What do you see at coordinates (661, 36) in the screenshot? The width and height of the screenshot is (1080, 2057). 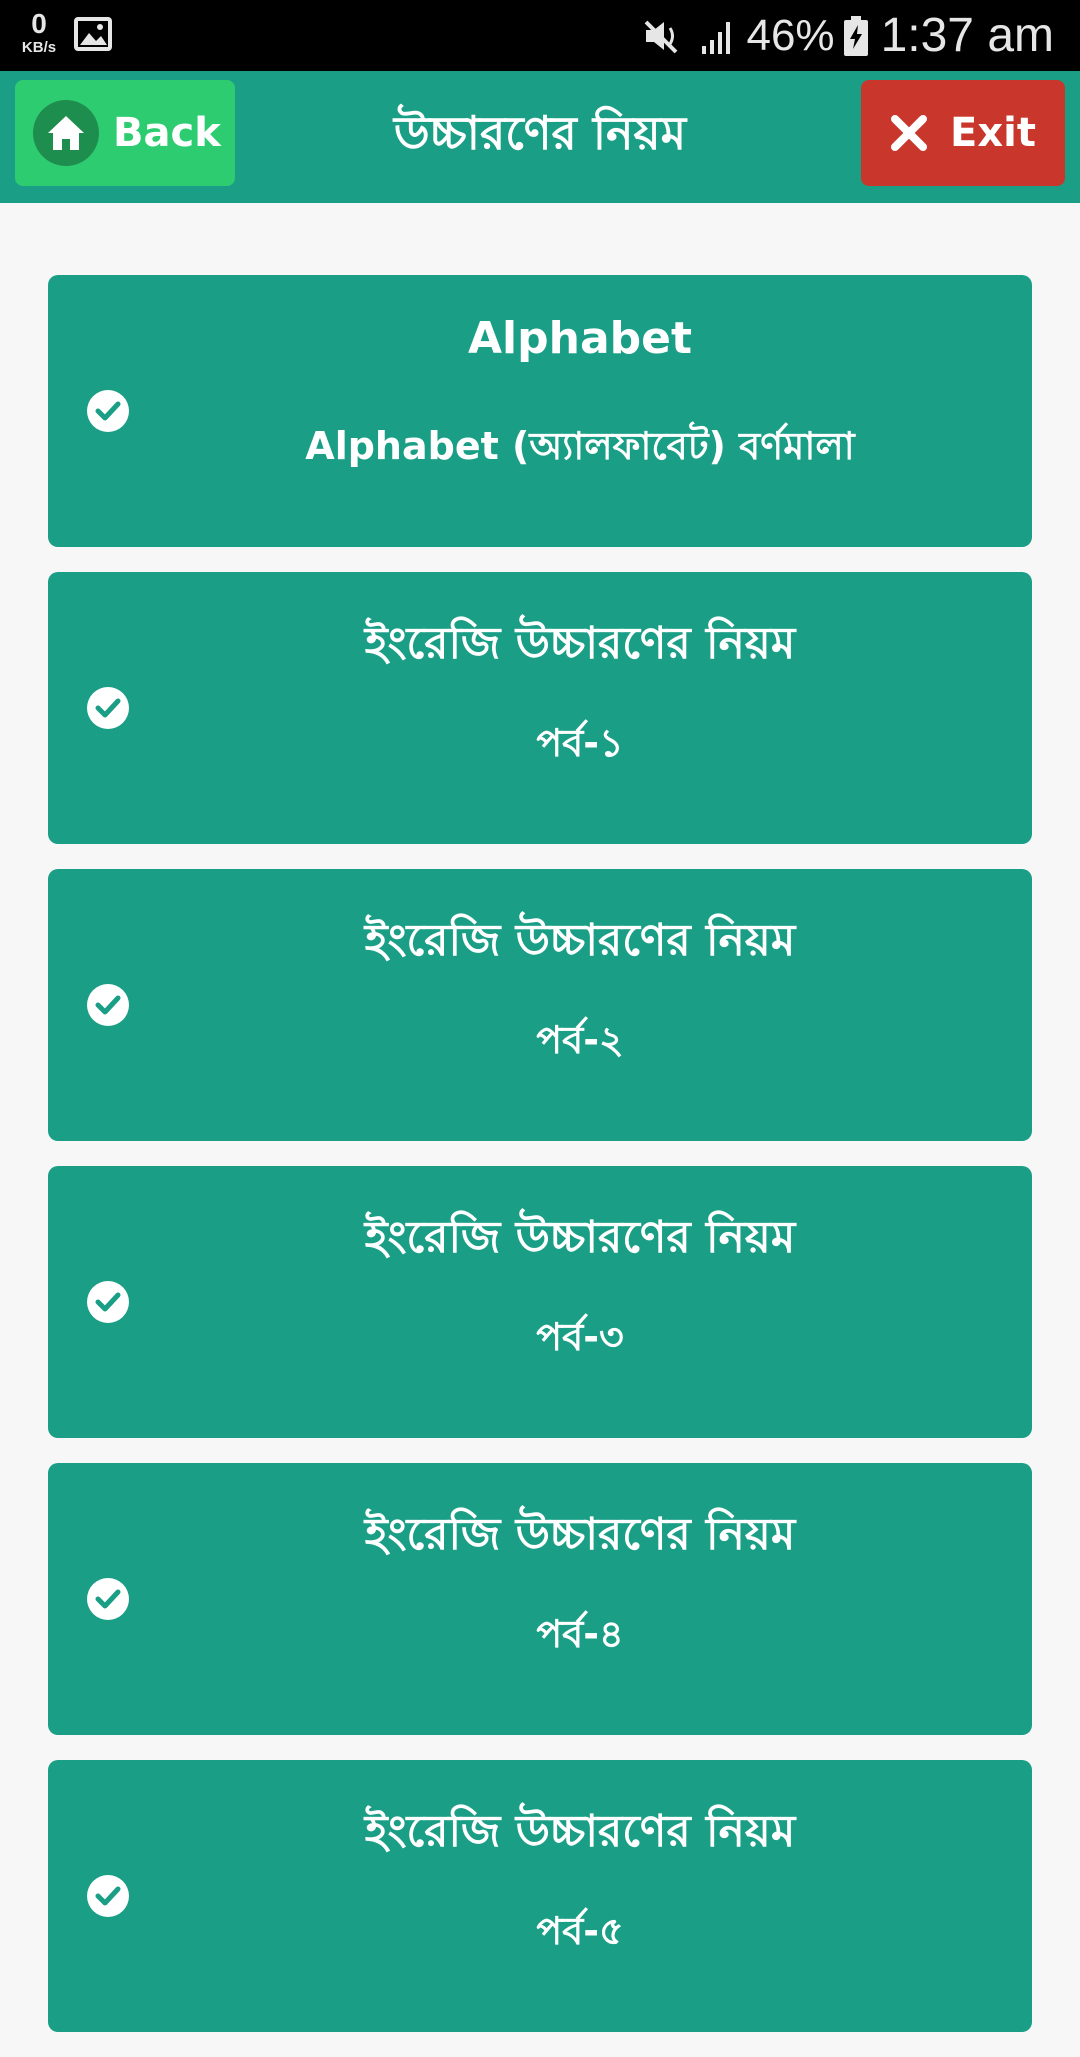 I see `mute-icon` at bounding box center [661, 36].